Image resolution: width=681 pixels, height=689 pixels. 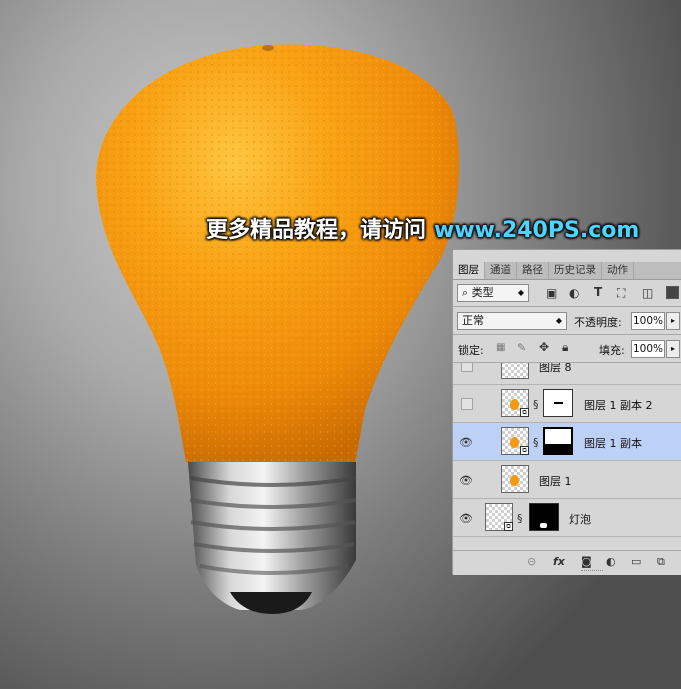 What do you see at coordinates (661, 562) in the screenshot?
I see `new-layer-icon: ⧉` at bounding box center [661, 562].